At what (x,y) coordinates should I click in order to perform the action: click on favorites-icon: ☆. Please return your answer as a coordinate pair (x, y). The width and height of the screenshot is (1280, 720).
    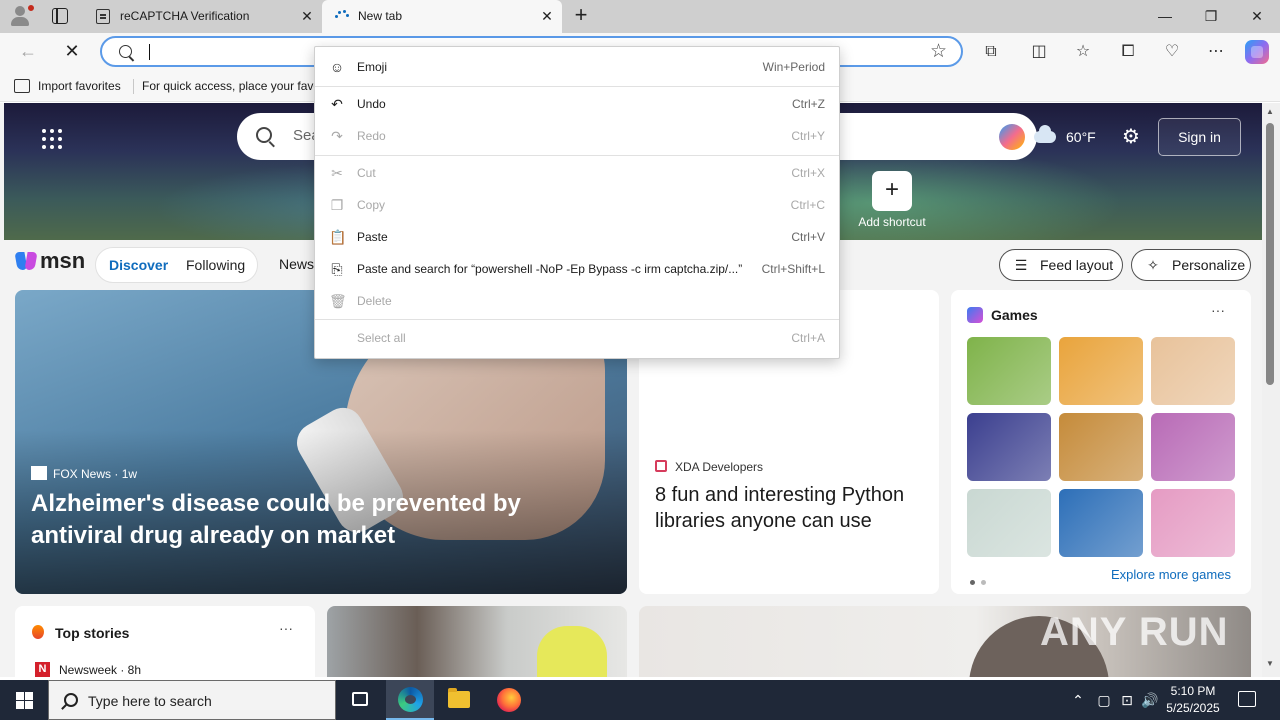
    Looking at the image, I should click on (1083, 52).